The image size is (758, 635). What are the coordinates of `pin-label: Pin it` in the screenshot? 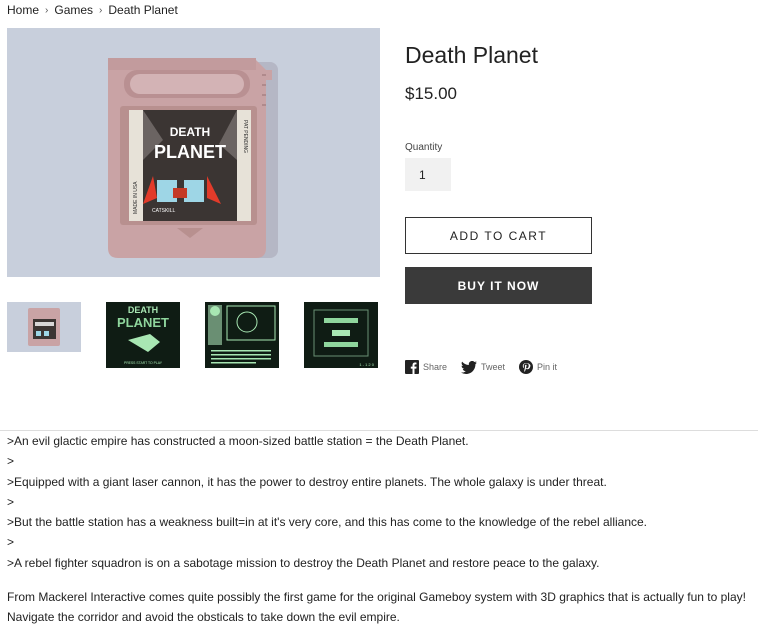 It's located at (547, 367).